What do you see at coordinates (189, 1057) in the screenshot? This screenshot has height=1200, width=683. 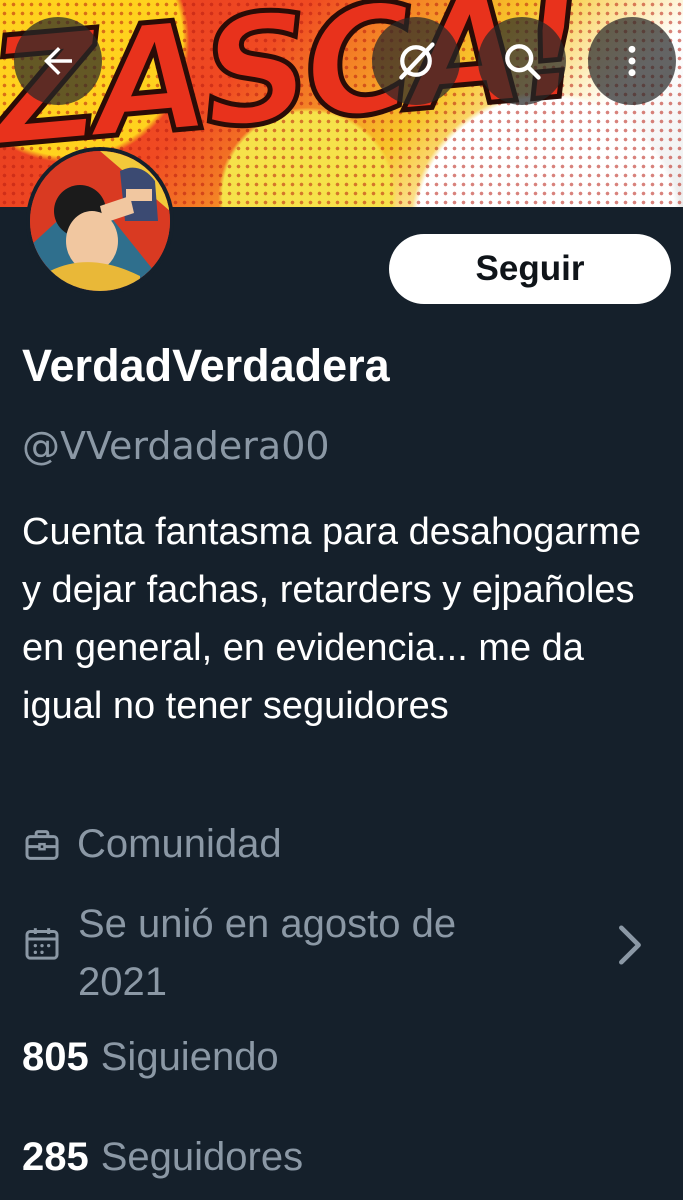 I see `following-label: Siguiendo` at bounding box center [189, 1057].